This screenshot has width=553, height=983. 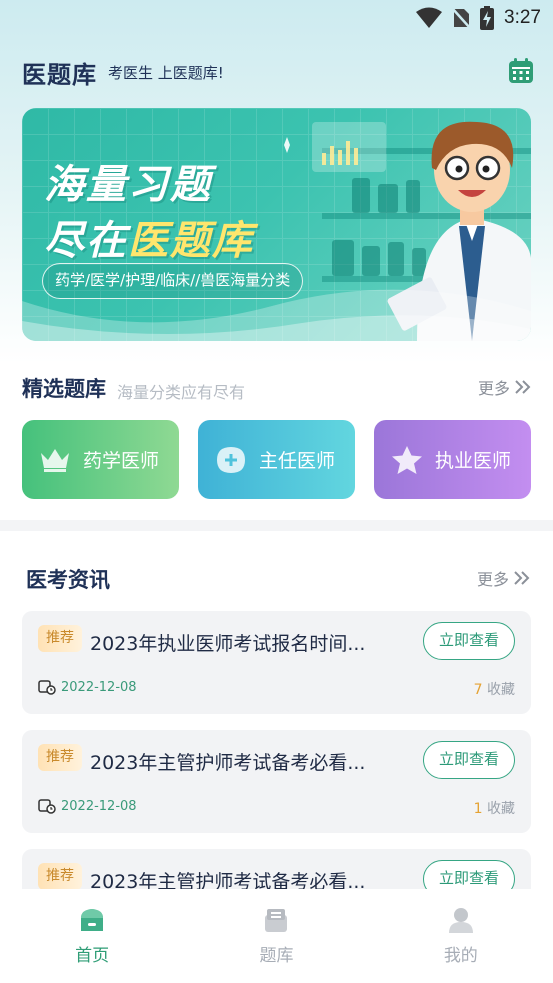 What do you see at coordinates (407, 459) in the screenshot?
I see `star-icon` at bounding box center [407, 459].